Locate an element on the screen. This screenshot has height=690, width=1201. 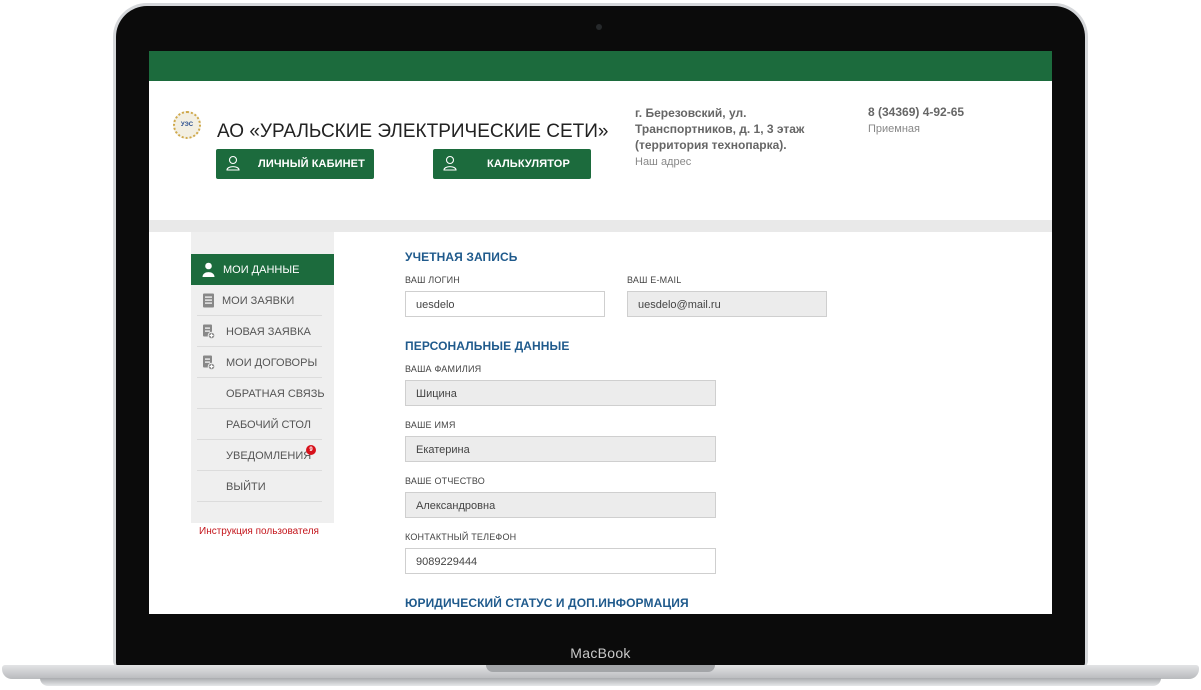
sidebar-item-label: ВЫЙТИ is located at coordinates (246, 487).